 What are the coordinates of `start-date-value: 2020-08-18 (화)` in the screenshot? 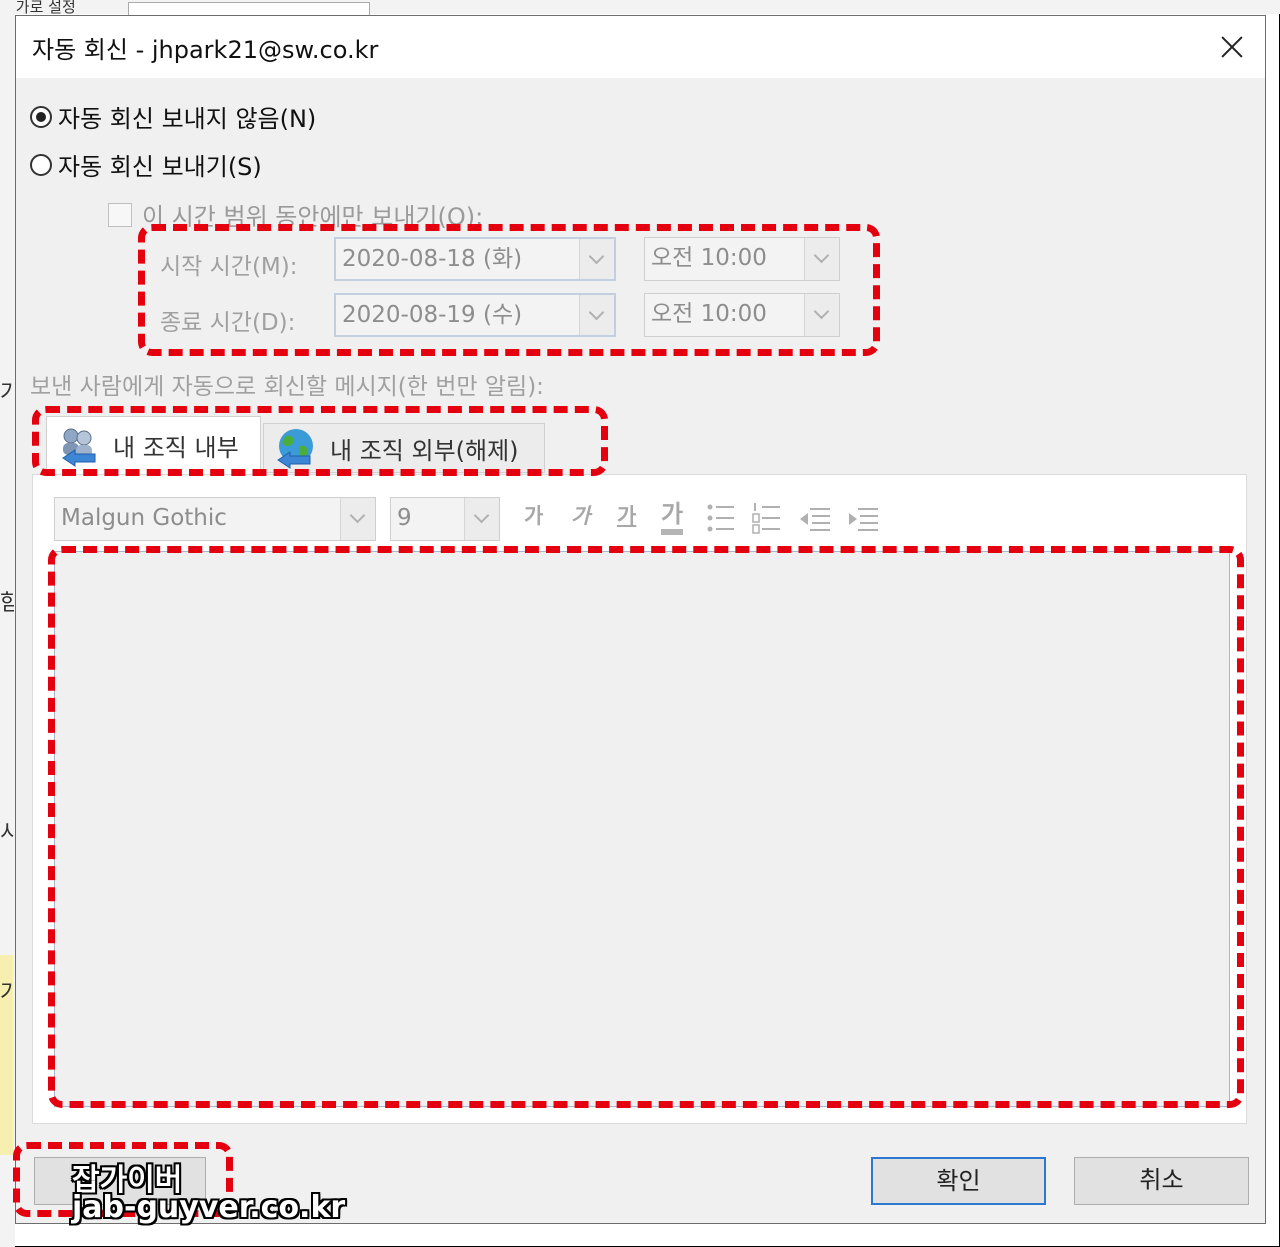 It's located at (432, 259).